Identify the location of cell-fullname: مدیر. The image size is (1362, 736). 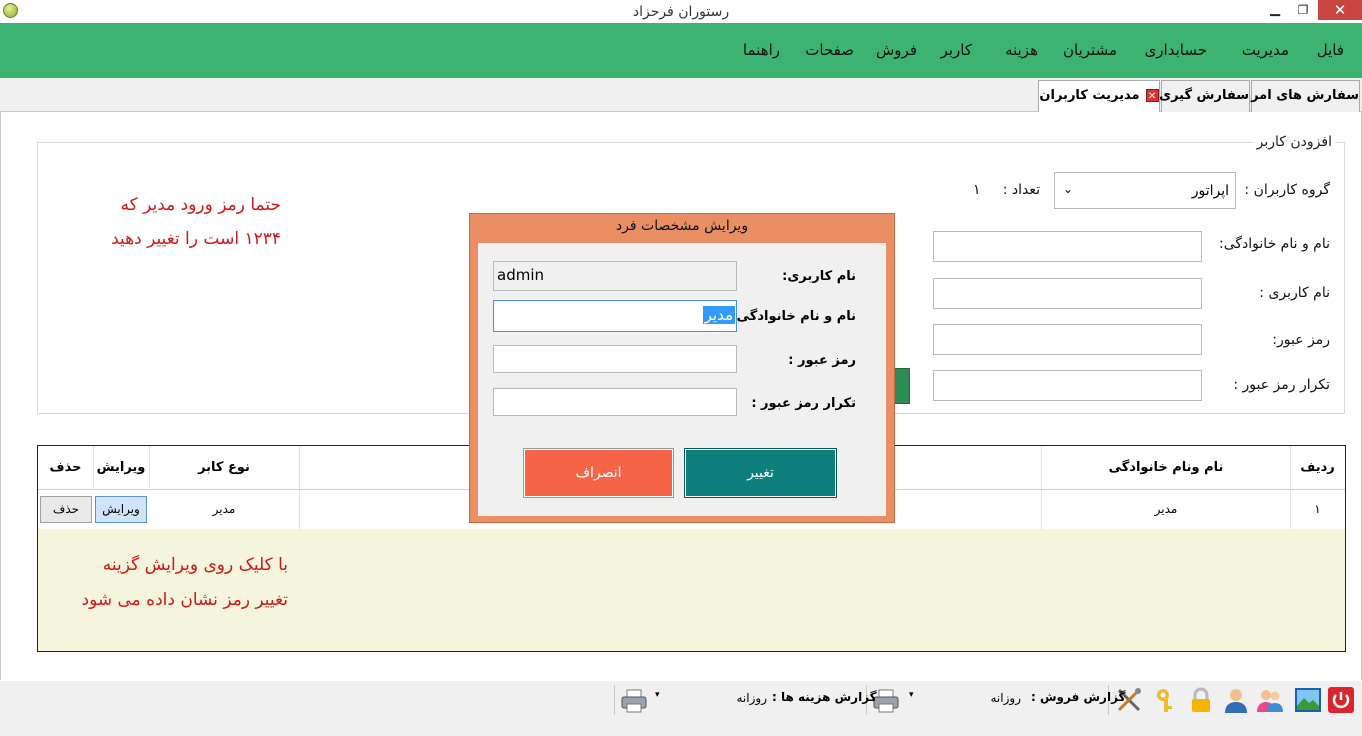
(1166, 509).